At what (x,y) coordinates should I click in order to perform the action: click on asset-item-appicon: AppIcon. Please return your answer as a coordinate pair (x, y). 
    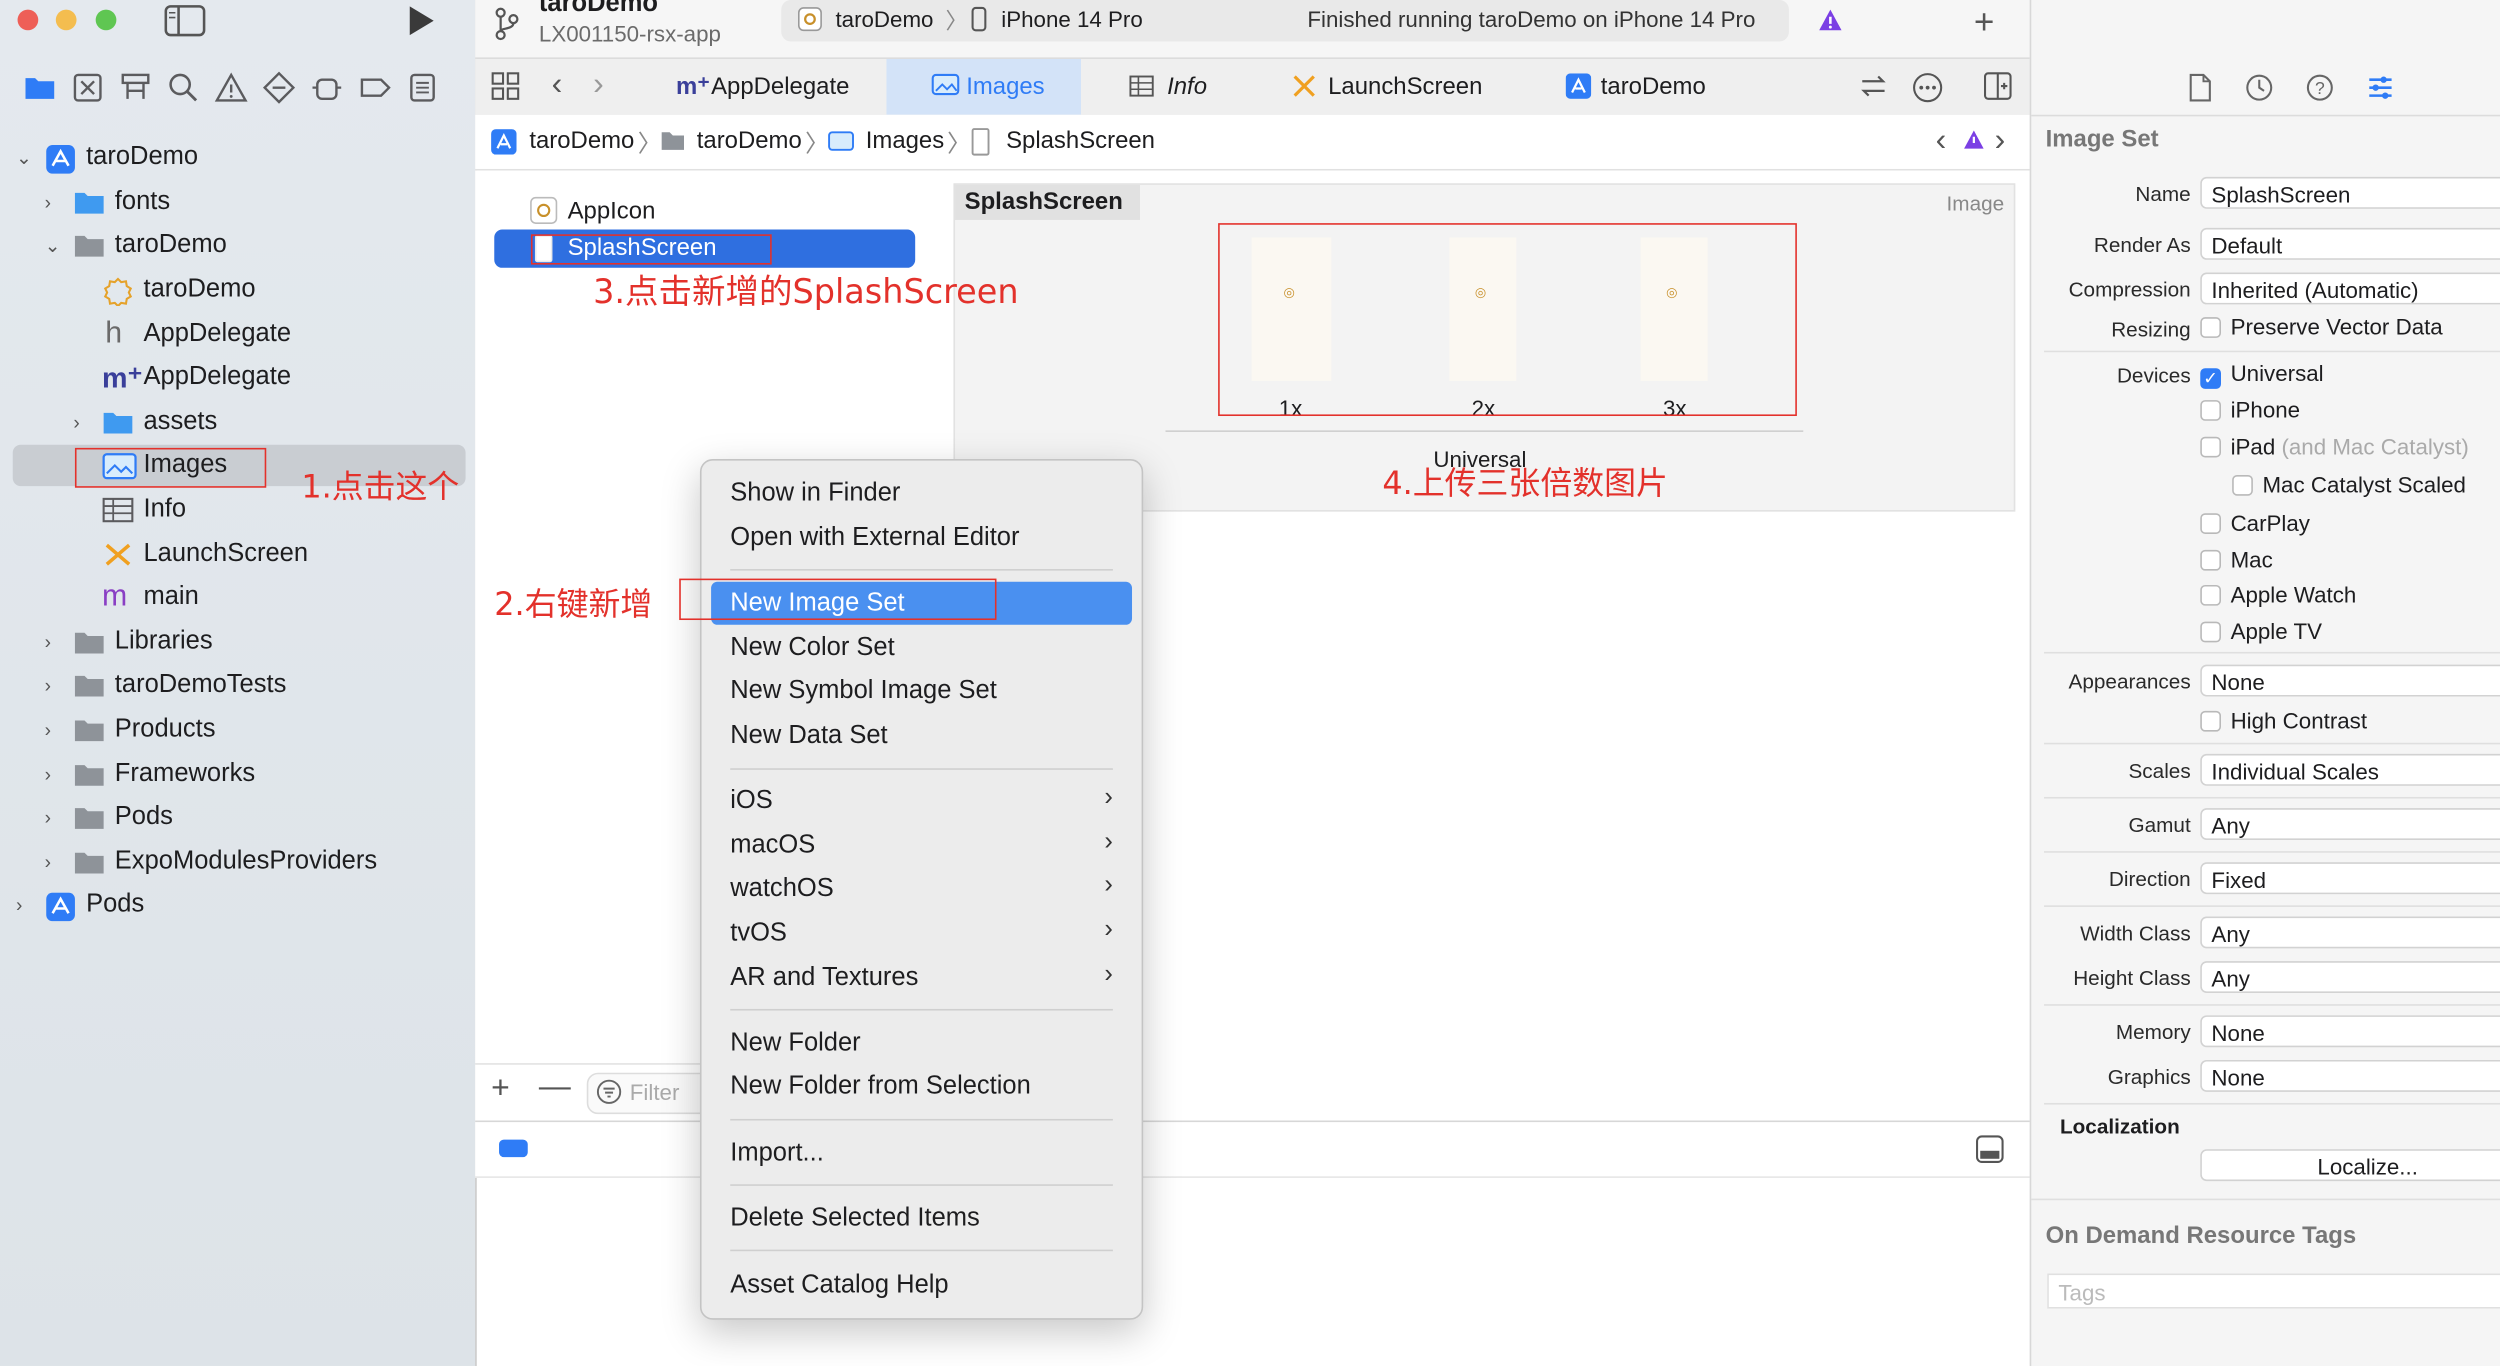
    Looking at the image, I should click on (704, 210).